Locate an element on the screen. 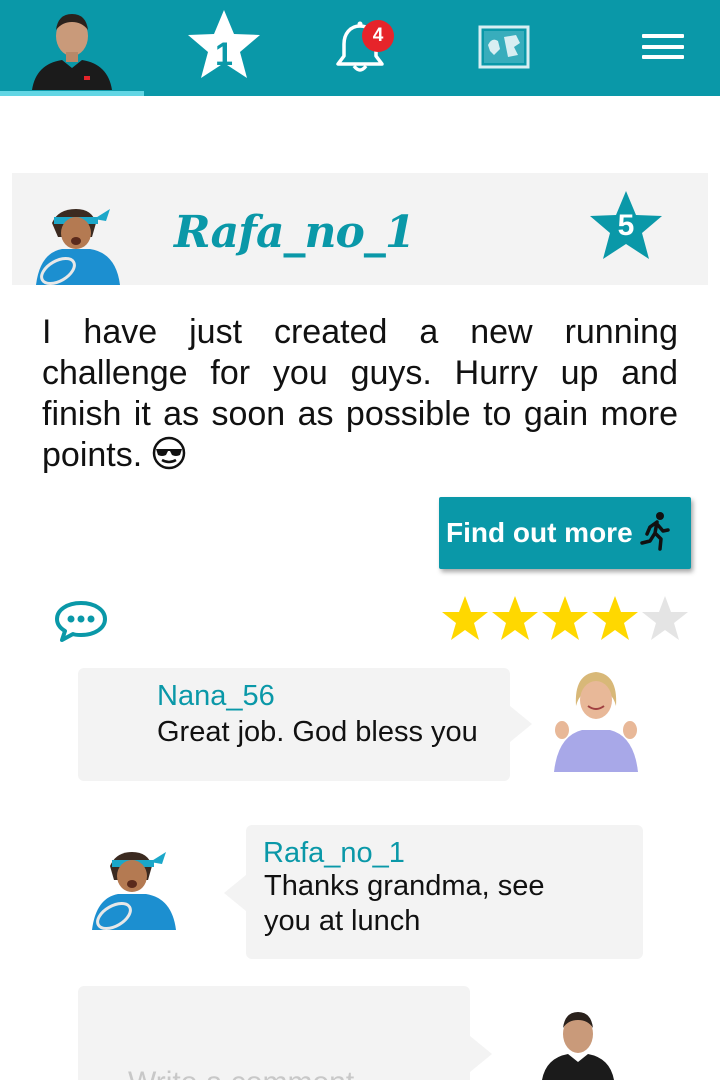 This screenshot has height=1080, width=720. comment-input: Write a comment is located at coordinates (285, 1033).